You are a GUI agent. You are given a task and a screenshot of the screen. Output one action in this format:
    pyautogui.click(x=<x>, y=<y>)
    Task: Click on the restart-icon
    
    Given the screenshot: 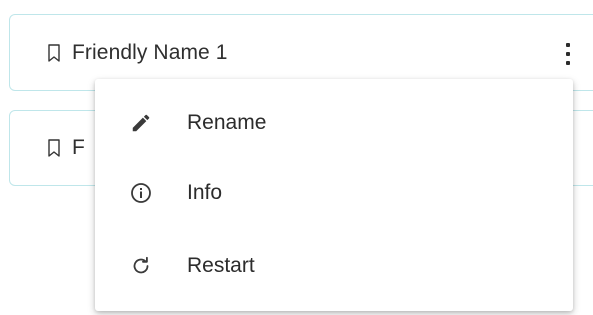 What is the action you would take?
    pyautogui.click(x=141, y=266)
    